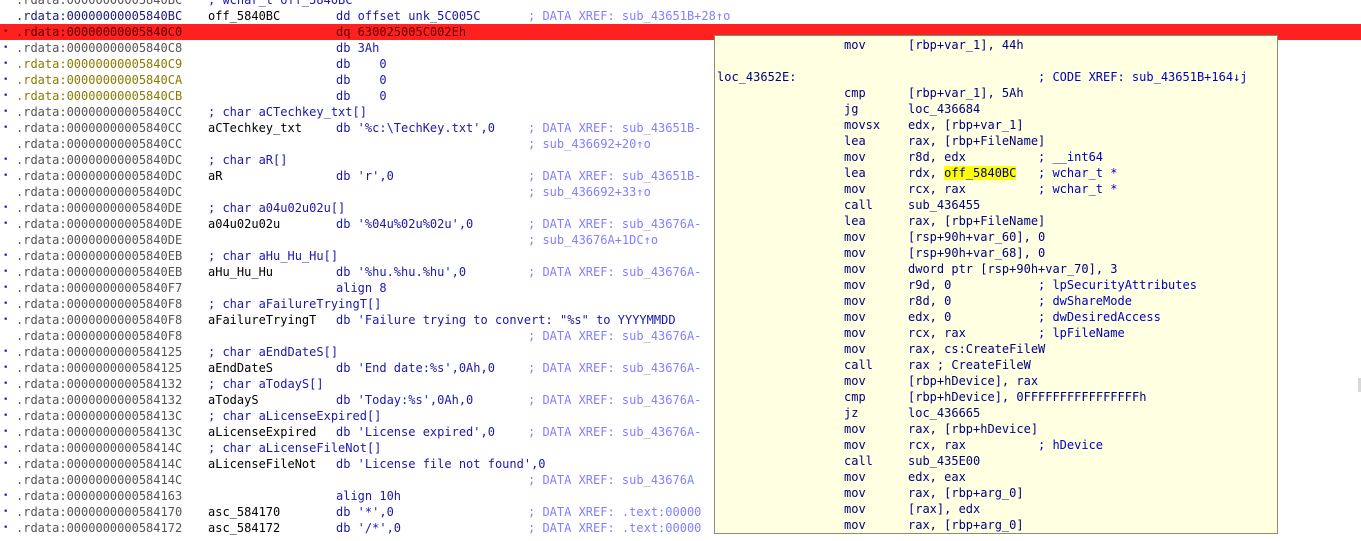  I want to click on data-label: aCTechkey_txt, so click(255, 128).